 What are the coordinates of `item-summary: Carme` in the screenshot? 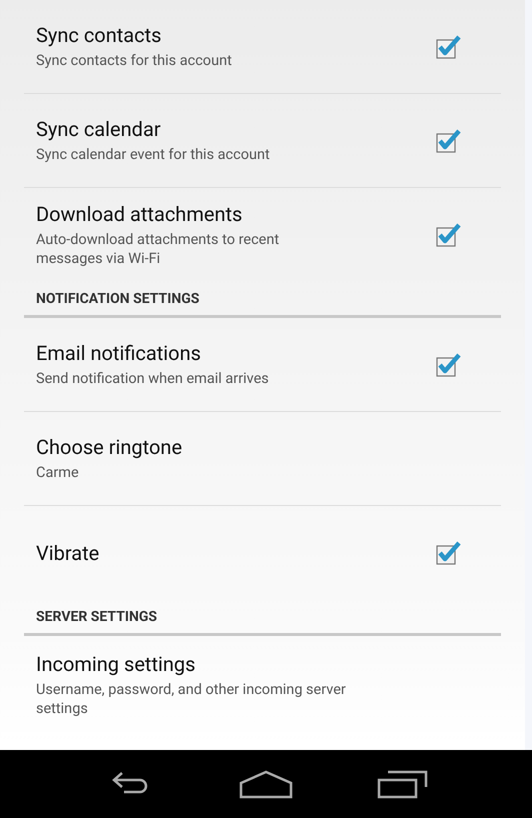 It's located at (58, 472).